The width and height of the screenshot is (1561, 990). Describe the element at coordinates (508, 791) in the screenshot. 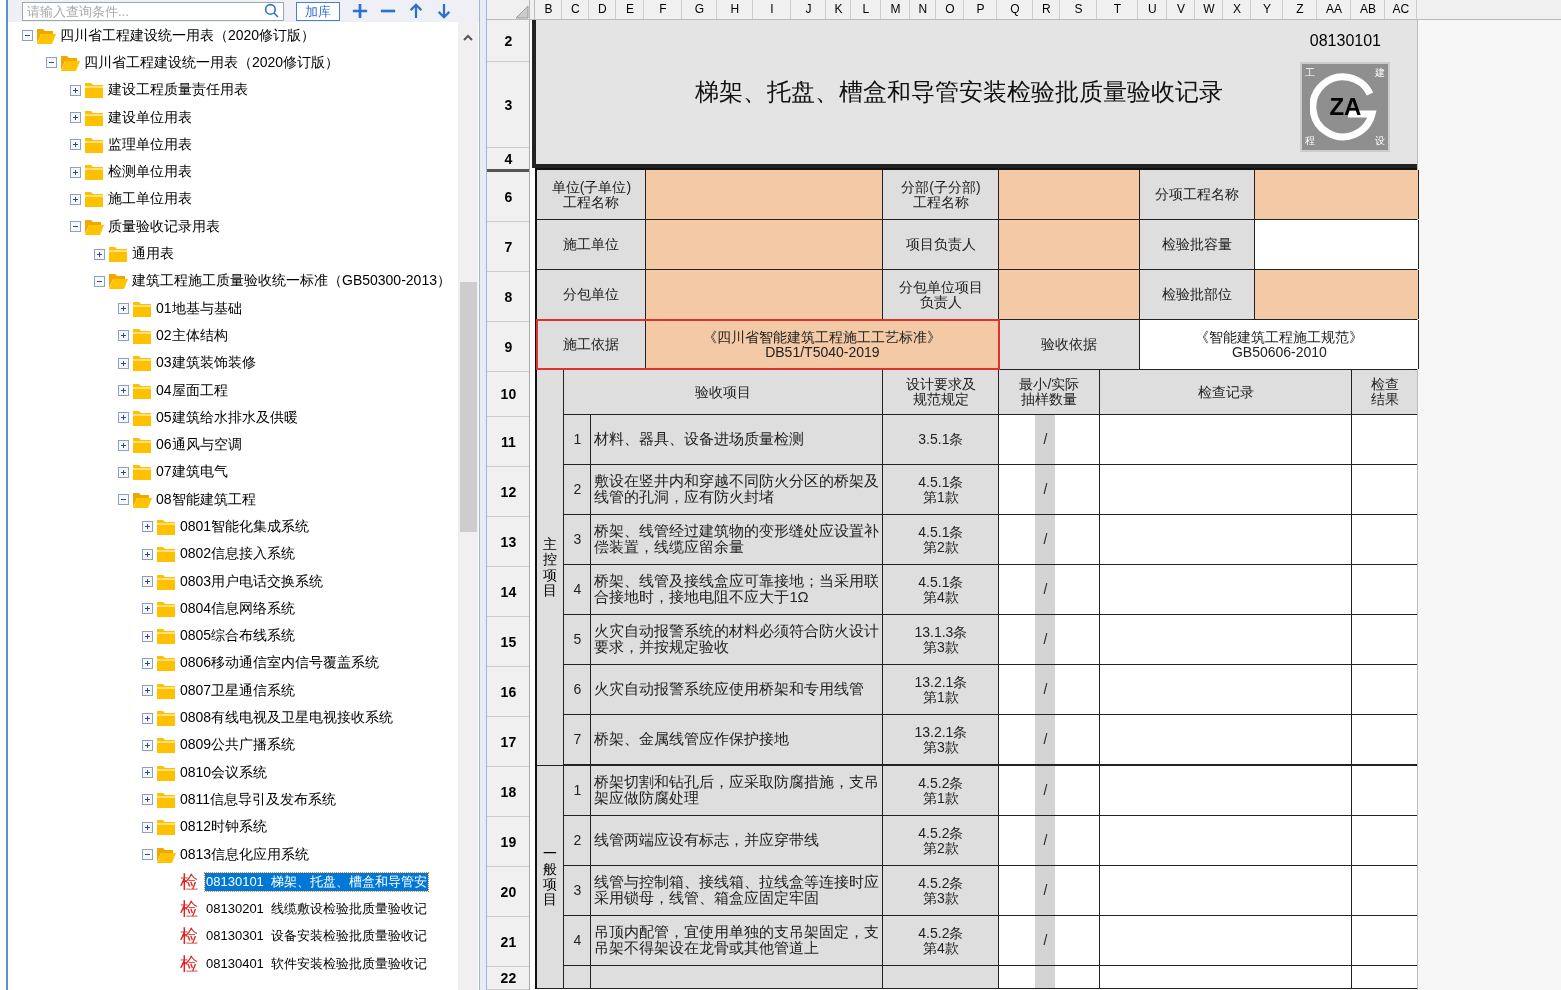

I see `row-header: 18` at that location.